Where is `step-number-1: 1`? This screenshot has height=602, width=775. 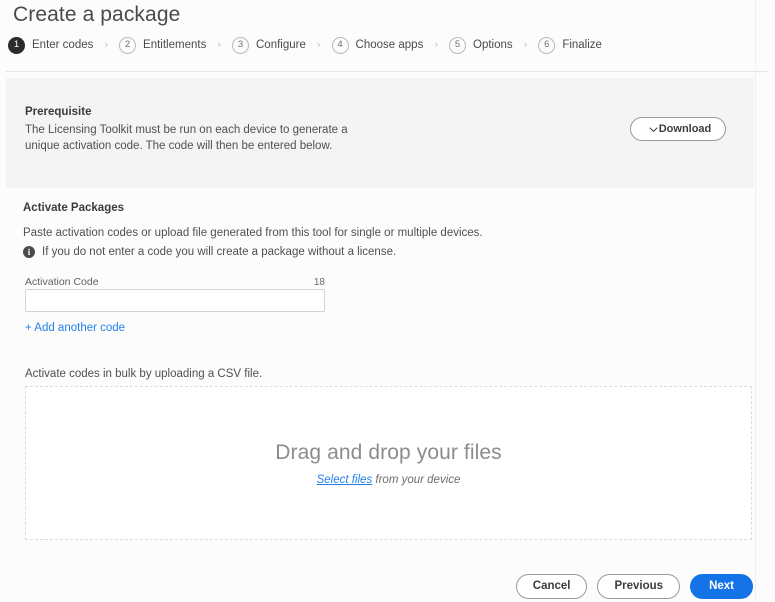
step-number-1: 1 is located at coordinates (16, 45).